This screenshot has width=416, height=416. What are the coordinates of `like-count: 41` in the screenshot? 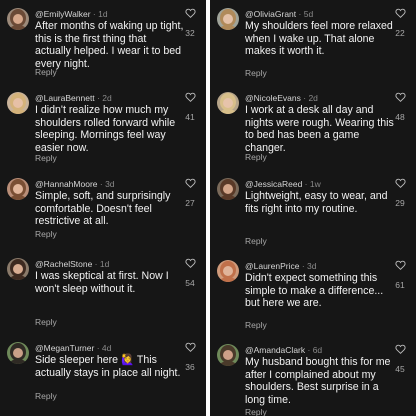 It's located at (190, 117).